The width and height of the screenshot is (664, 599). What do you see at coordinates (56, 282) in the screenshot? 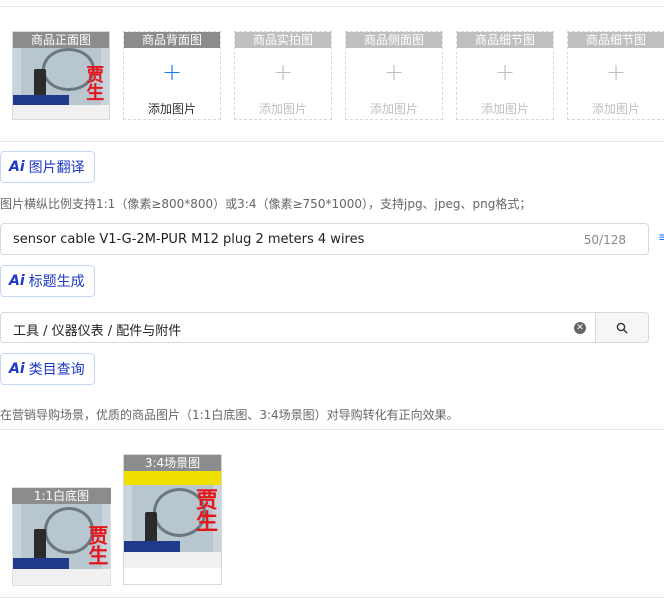
I see `title-generate-label: 标题生成` at bounding box center [56, 282].